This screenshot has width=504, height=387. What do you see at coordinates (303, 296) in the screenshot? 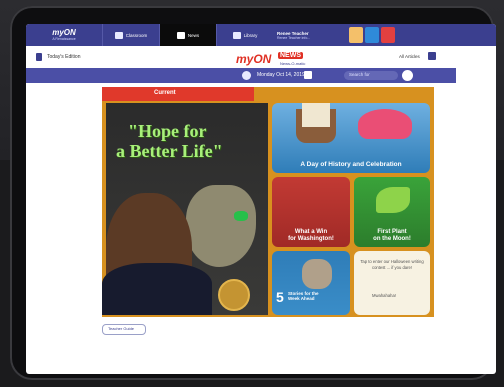
I see `stories-label: Stories for the Week Ahead` at bounding box center [303, 296].